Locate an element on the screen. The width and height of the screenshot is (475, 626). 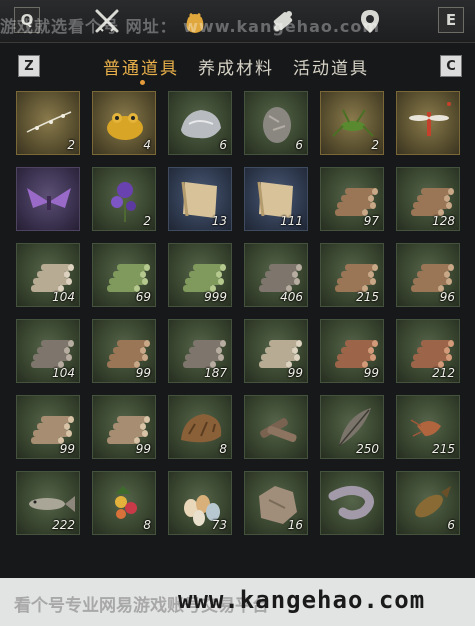
inventory-slot: 13 is located at coordinates (200, 199).